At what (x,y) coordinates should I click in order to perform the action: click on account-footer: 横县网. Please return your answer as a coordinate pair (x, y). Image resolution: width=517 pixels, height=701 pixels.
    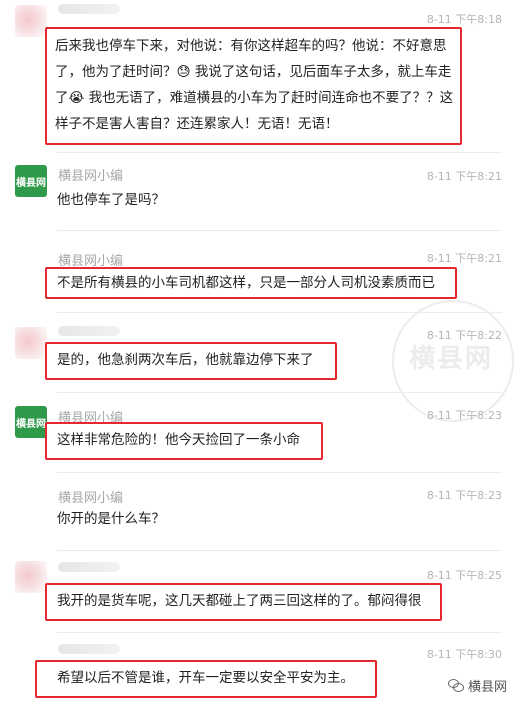
    Looking at the image, I should click on (477, 685).